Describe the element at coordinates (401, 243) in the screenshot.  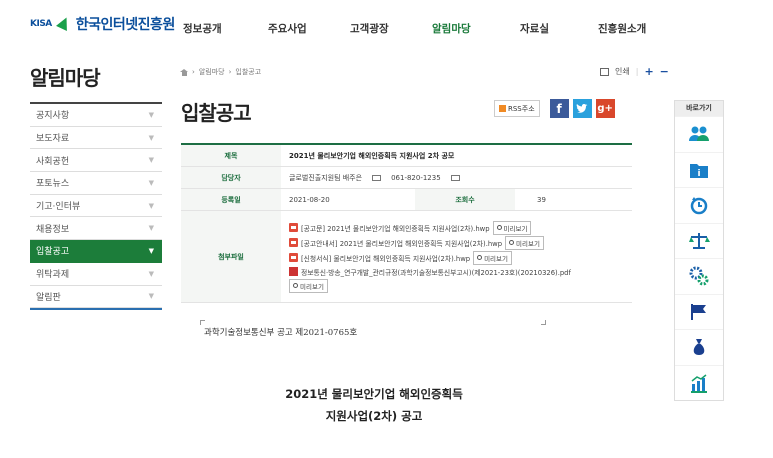
I see `attachment-link: [공고안내서] 2021년 물리보안기업 해외인증획득 지원사업(2차).hwp` at that location.